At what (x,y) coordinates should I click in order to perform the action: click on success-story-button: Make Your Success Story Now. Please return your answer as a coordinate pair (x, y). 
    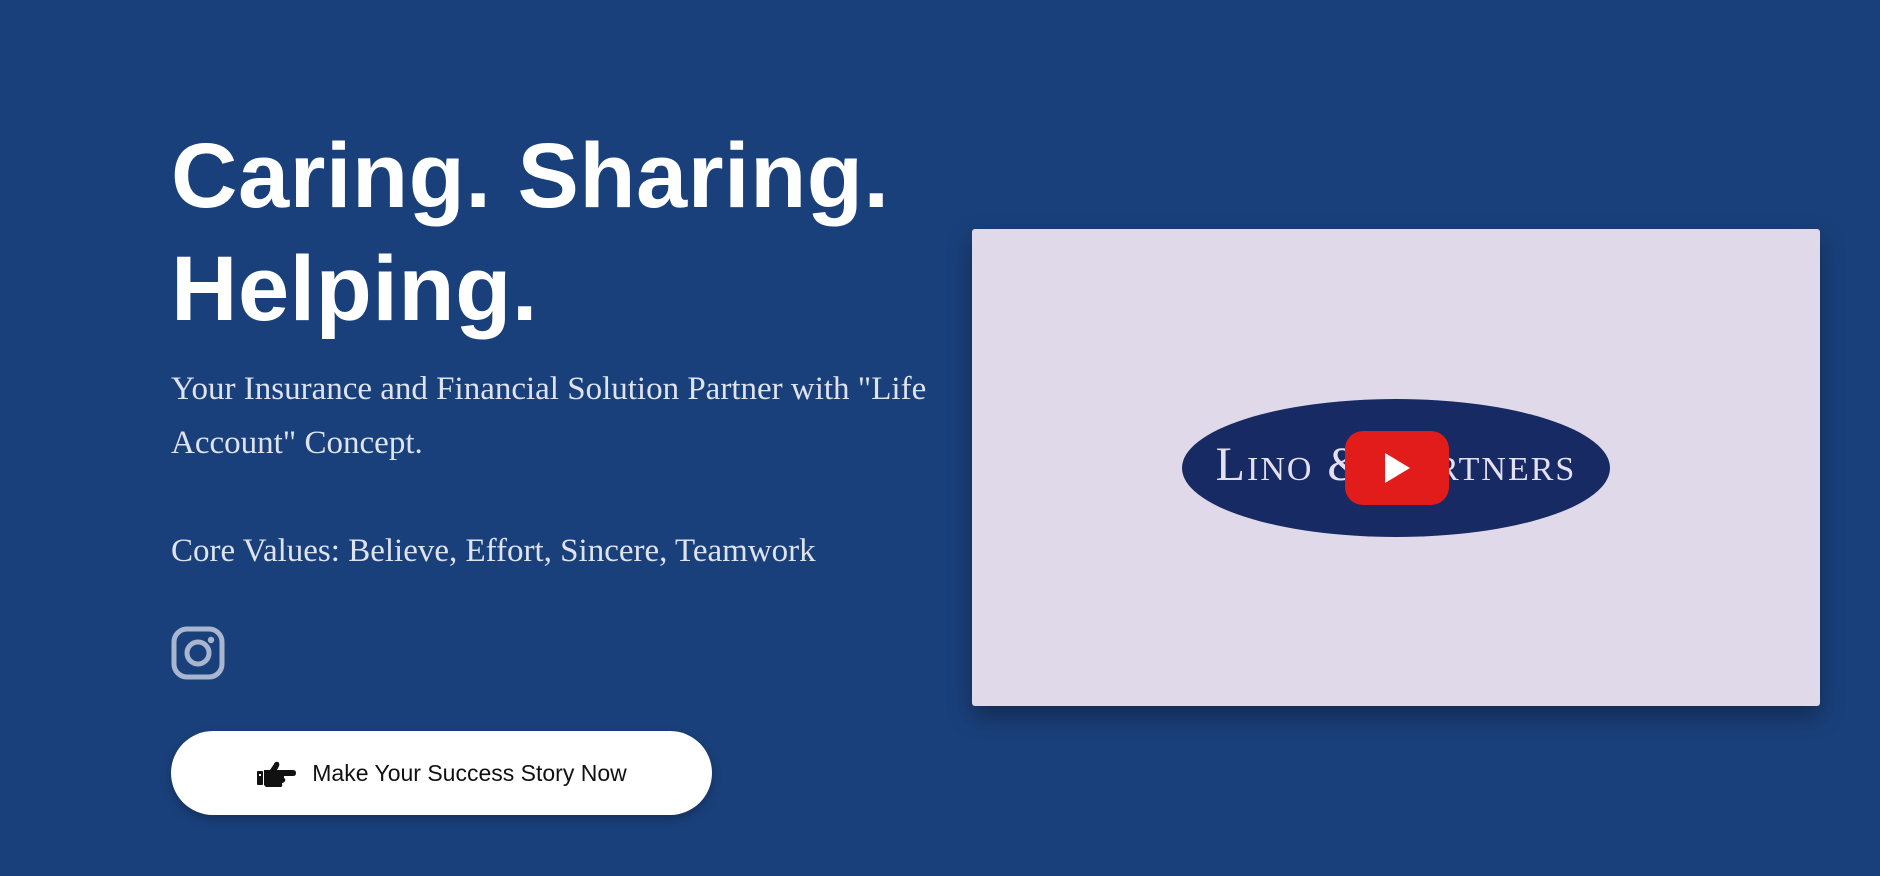
    Looking at the image, I should click on (441, 773).